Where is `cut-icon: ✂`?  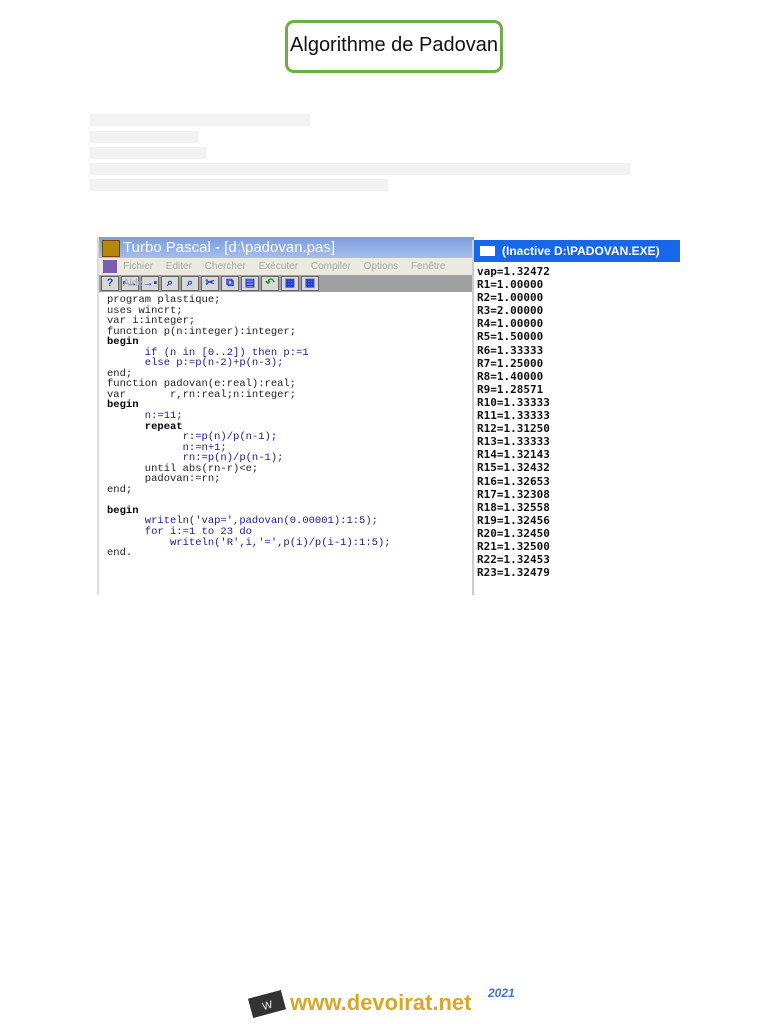 cut-icon: ✂ is located at coordinates (210, 283).